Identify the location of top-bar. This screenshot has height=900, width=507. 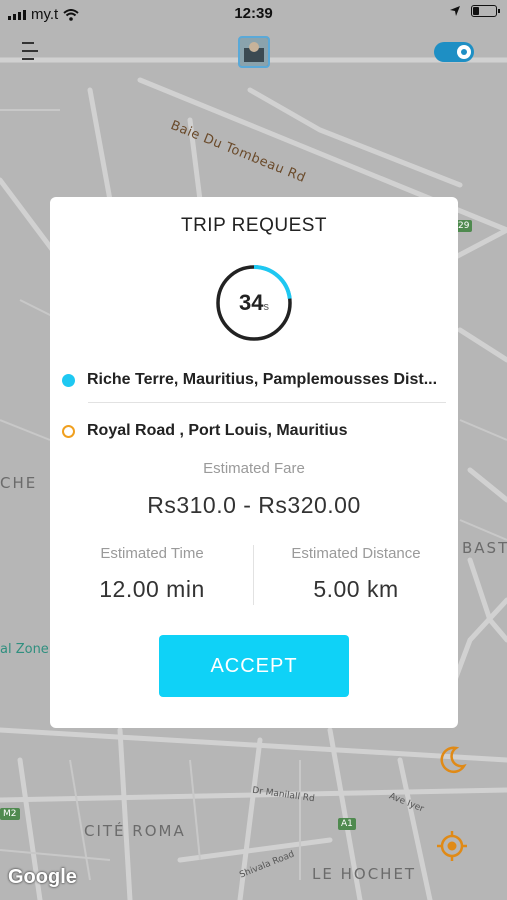
(253, 52).